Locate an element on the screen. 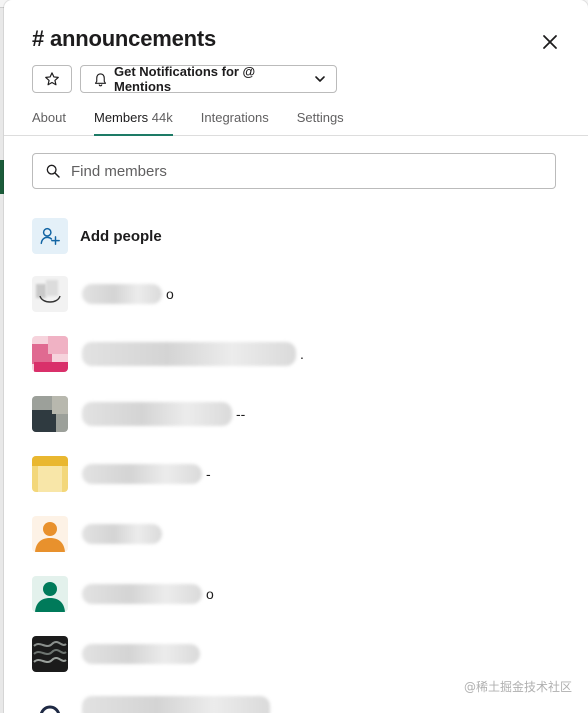 The image size is (588, 713). tab-settings-label: Settings is located at coordinates (320, 117).